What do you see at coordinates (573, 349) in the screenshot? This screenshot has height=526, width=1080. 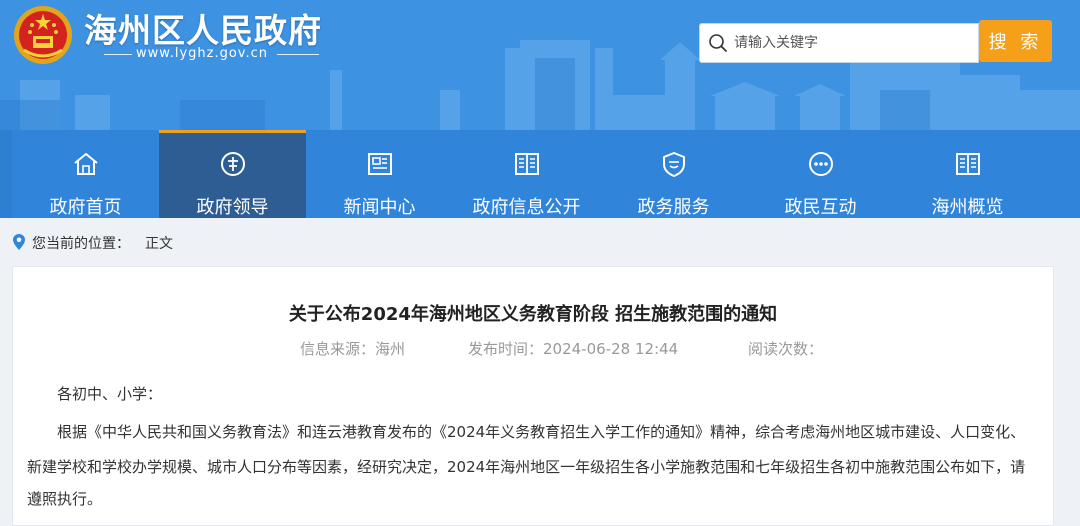 I see `article-publish-time: 发布时间：2024-06-28 12:44` at bounding box center [573, 349].